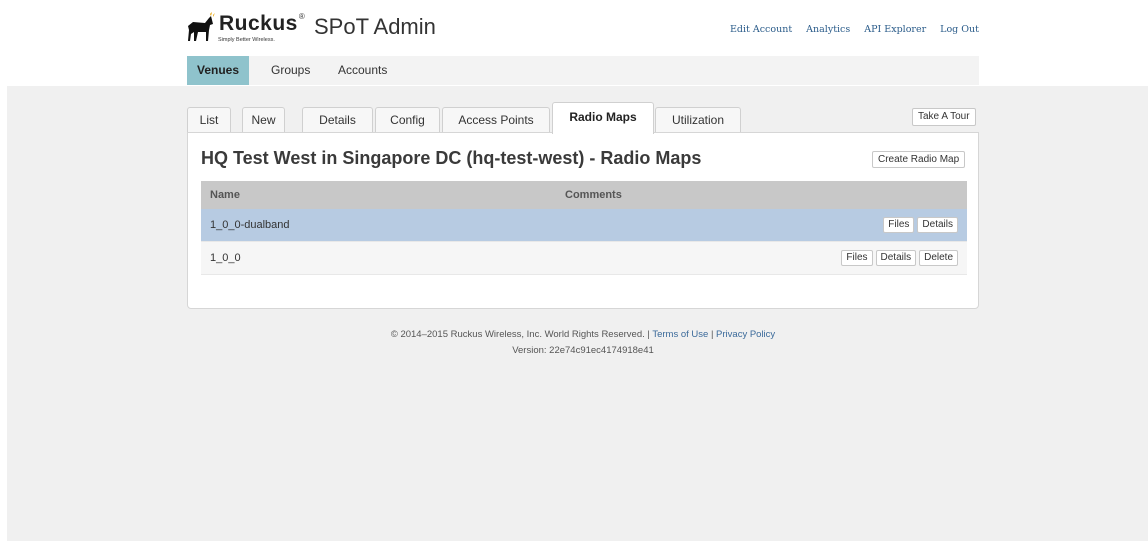 The height and width of the screenshot is (541, 1148). Describe the element at coordinates (337, 120) in the screenshot. I see `tab-details: Details` at that location.